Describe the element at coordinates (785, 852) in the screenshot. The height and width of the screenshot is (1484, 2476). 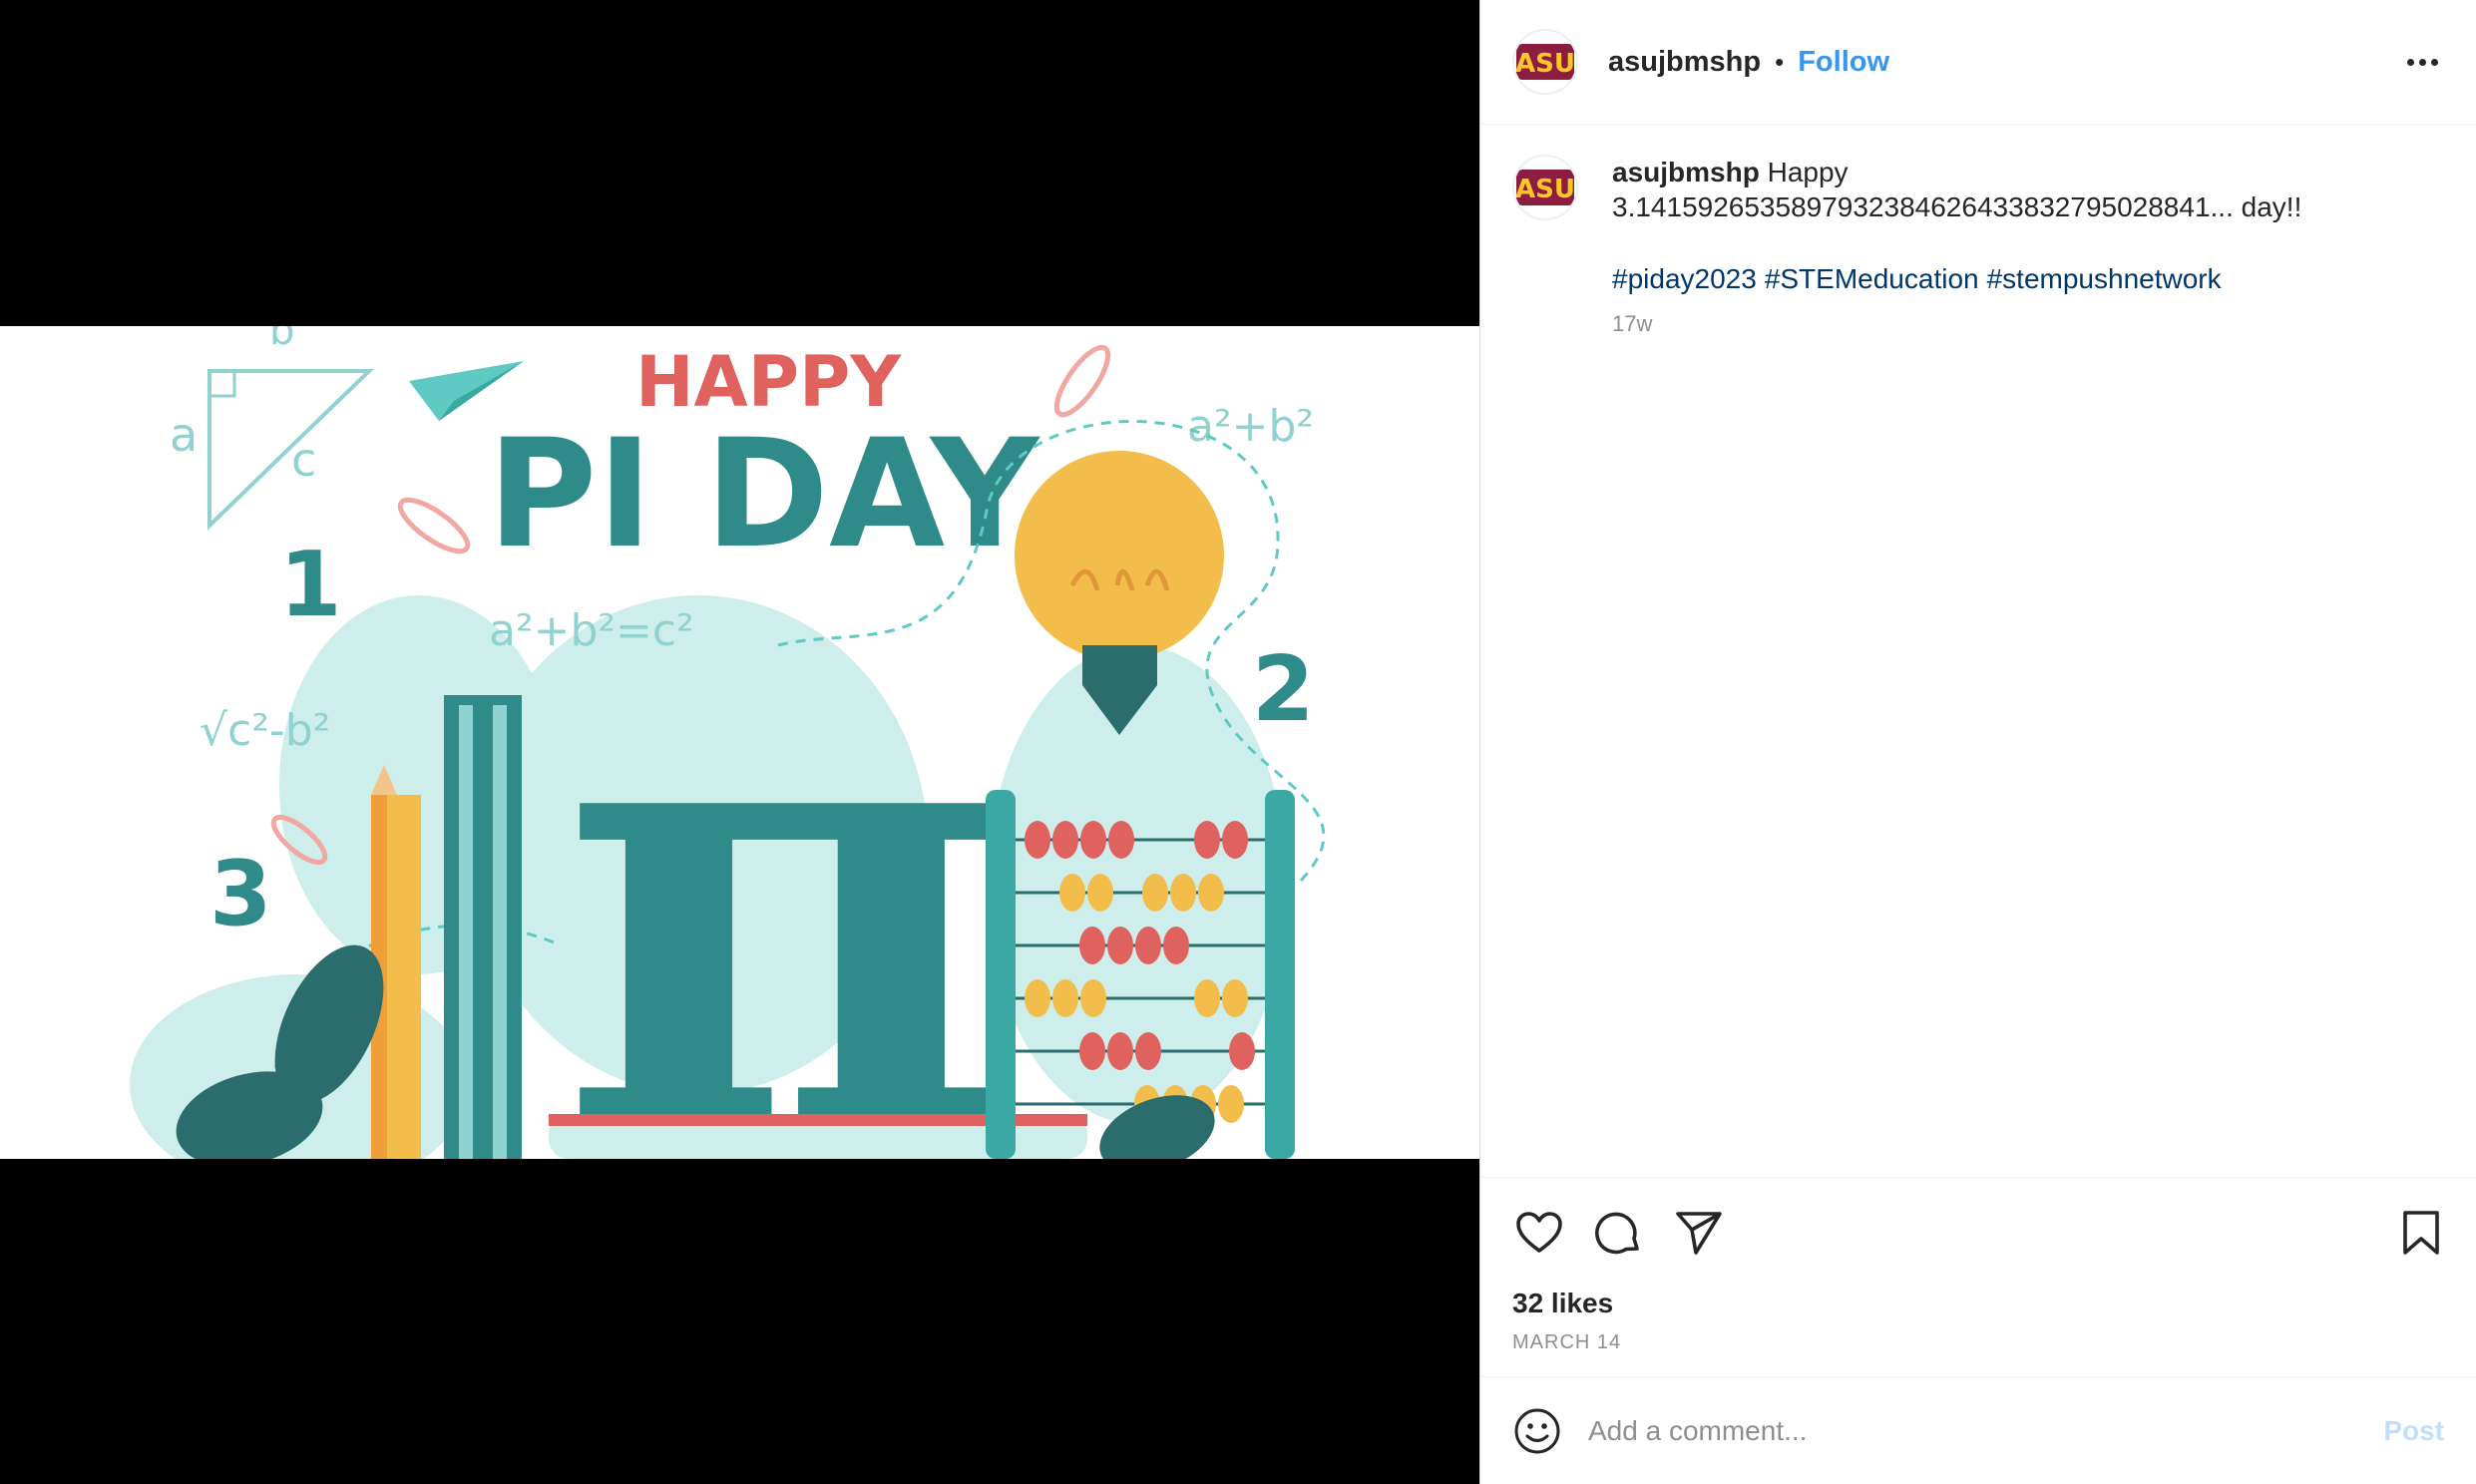
I see `pi-symbol: π` at that location.